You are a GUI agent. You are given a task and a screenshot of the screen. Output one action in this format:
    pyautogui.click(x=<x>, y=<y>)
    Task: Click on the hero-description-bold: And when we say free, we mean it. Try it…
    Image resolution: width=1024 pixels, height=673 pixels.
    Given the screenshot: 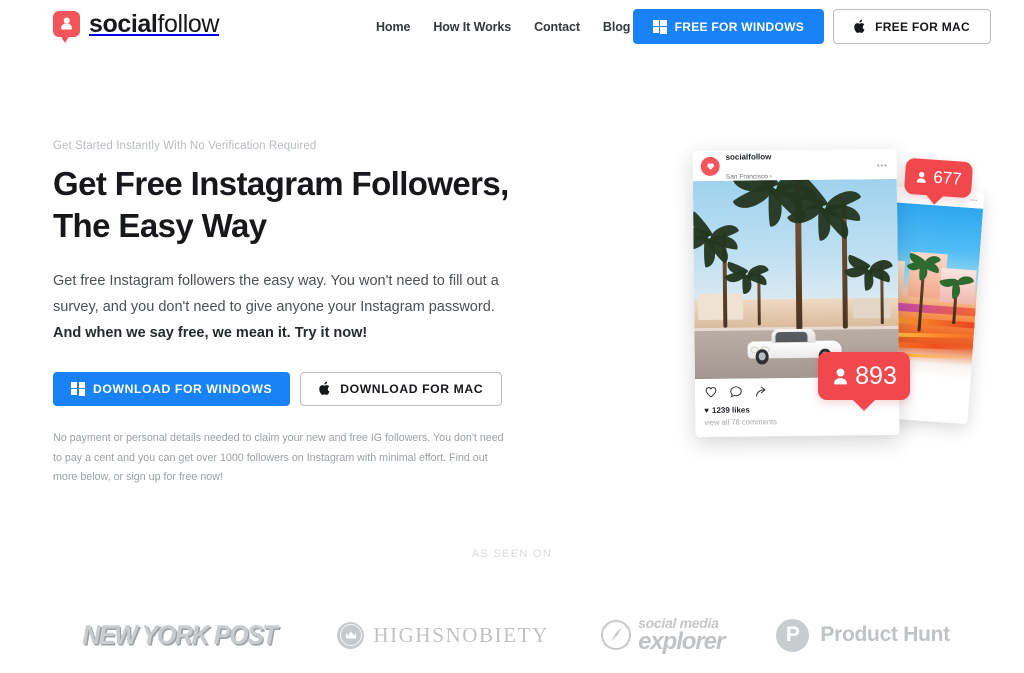 What is the action you would take?
    pyautogui.click(x=210, y=333)
    